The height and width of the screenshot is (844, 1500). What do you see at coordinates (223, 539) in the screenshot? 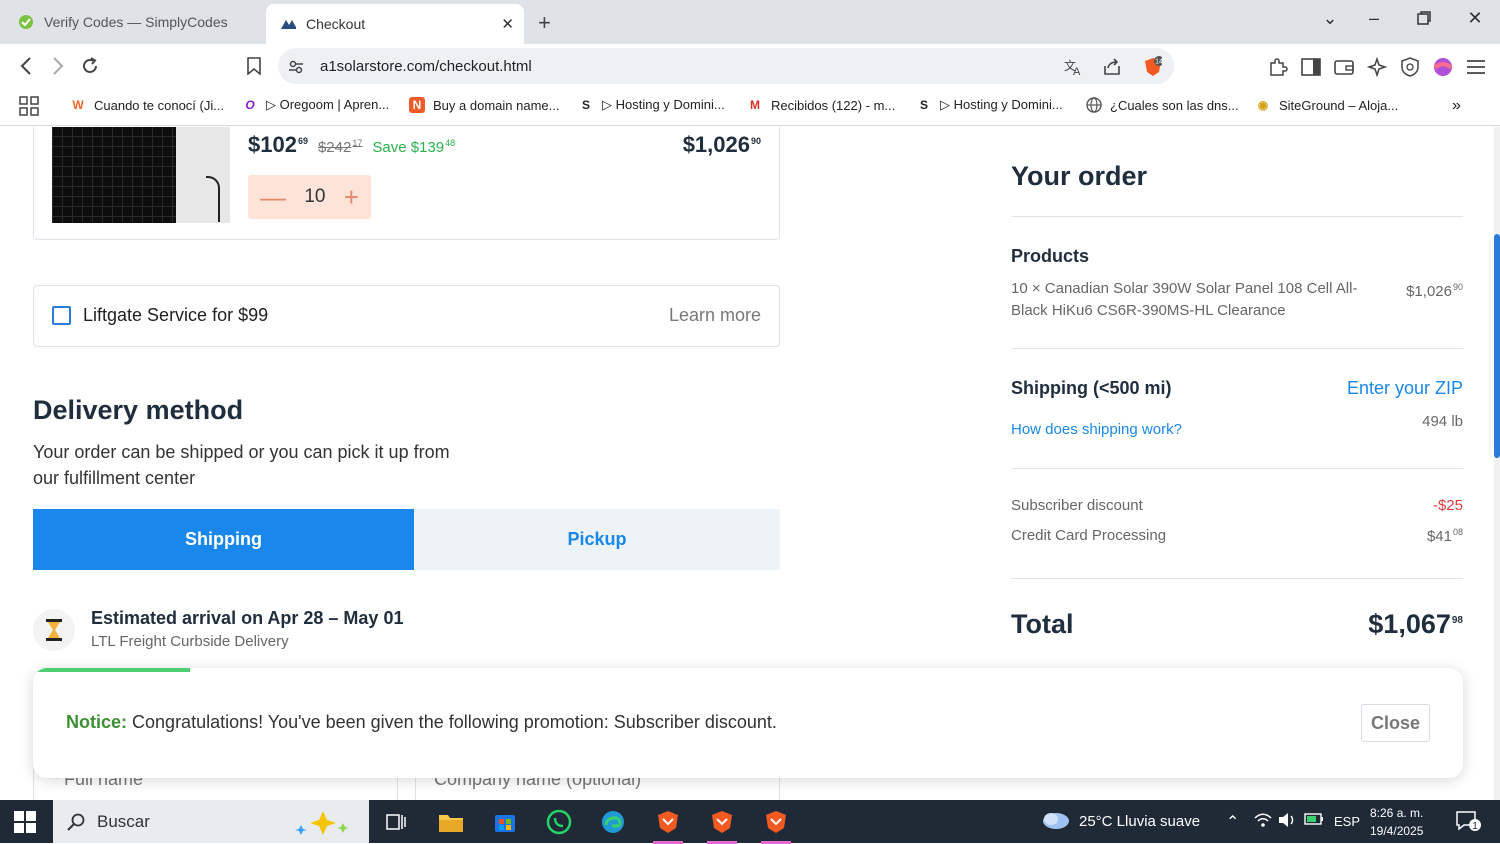
I see `tab-shipping: Shipping` at bounding box center [223, 539].